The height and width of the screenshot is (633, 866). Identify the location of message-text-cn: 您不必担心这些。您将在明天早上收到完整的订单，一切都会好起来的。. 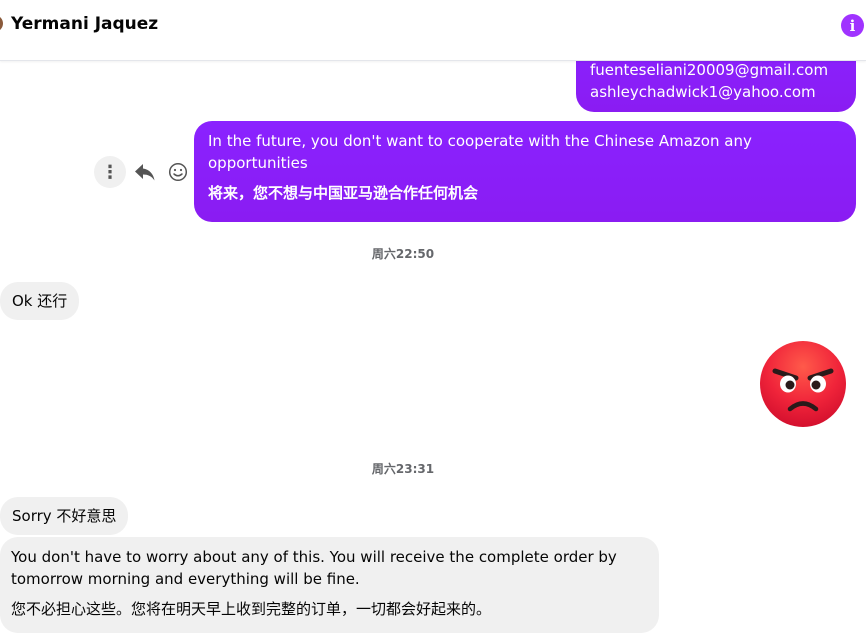
(251, 609).